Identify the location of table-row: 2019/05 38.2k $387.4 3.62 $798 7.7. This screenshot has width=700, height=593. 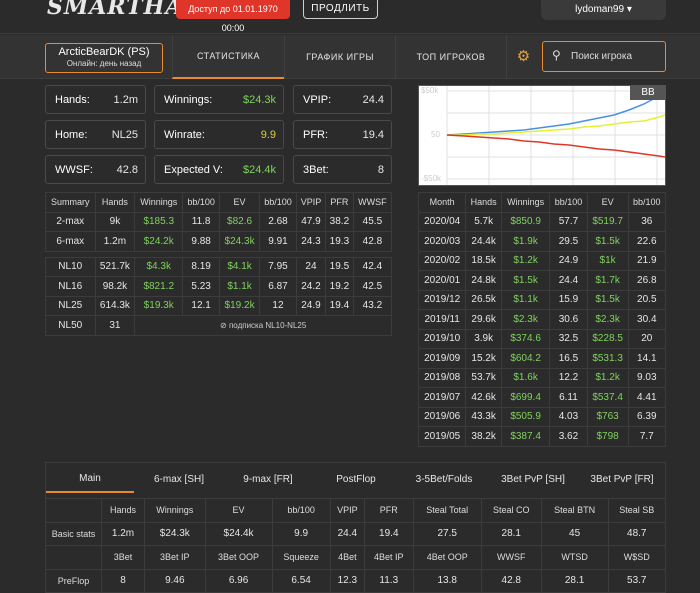
(542, 436).